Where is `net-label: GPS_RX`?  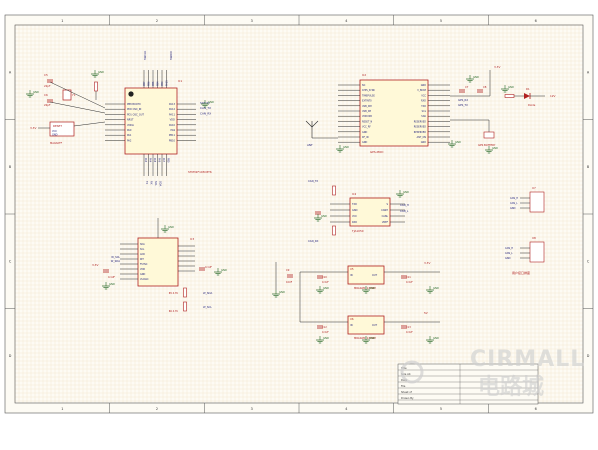 net-label: GPS_RX is located at coordinates (463, 100).